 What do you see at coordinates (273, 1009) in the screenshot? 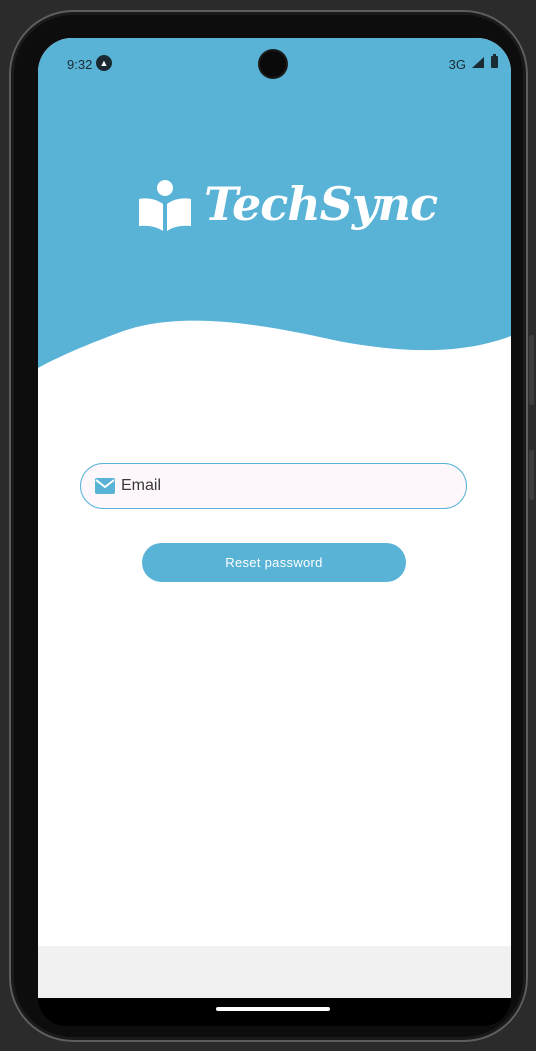
I see `home-indicator` at bounding box center [273, 1009].